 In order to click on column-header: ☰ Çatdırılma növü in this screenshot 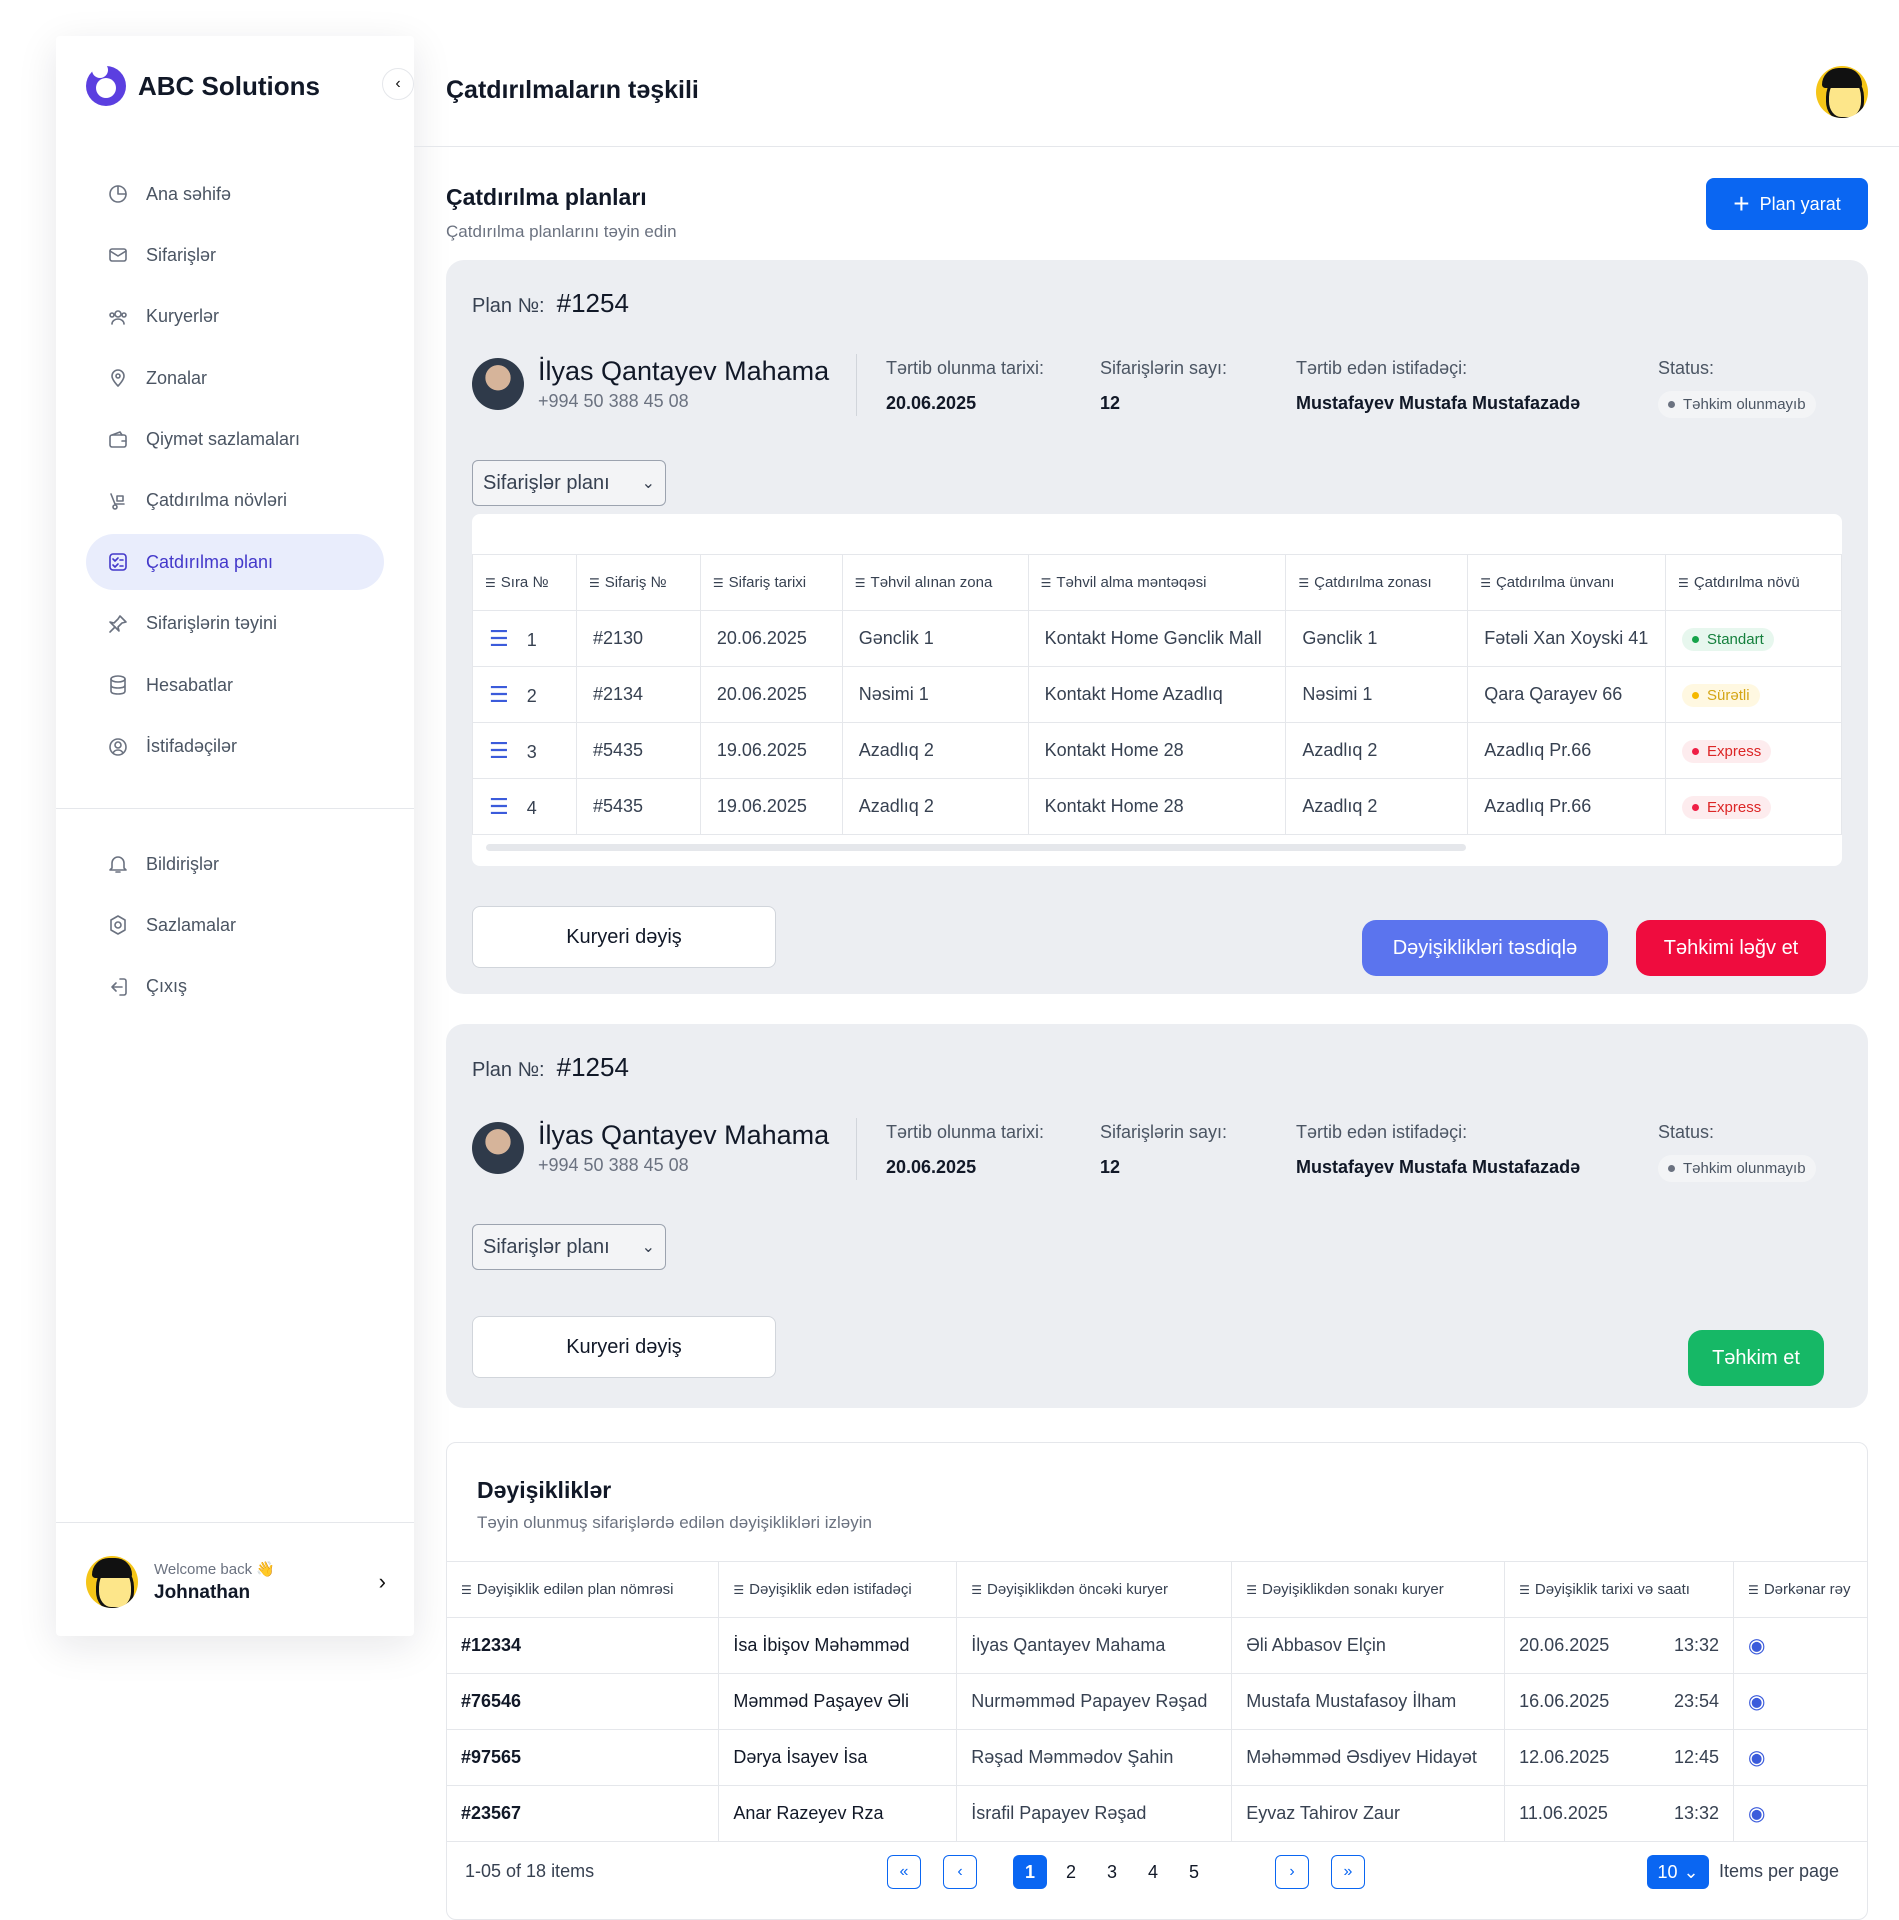, I will do `click(1753, 582)`.